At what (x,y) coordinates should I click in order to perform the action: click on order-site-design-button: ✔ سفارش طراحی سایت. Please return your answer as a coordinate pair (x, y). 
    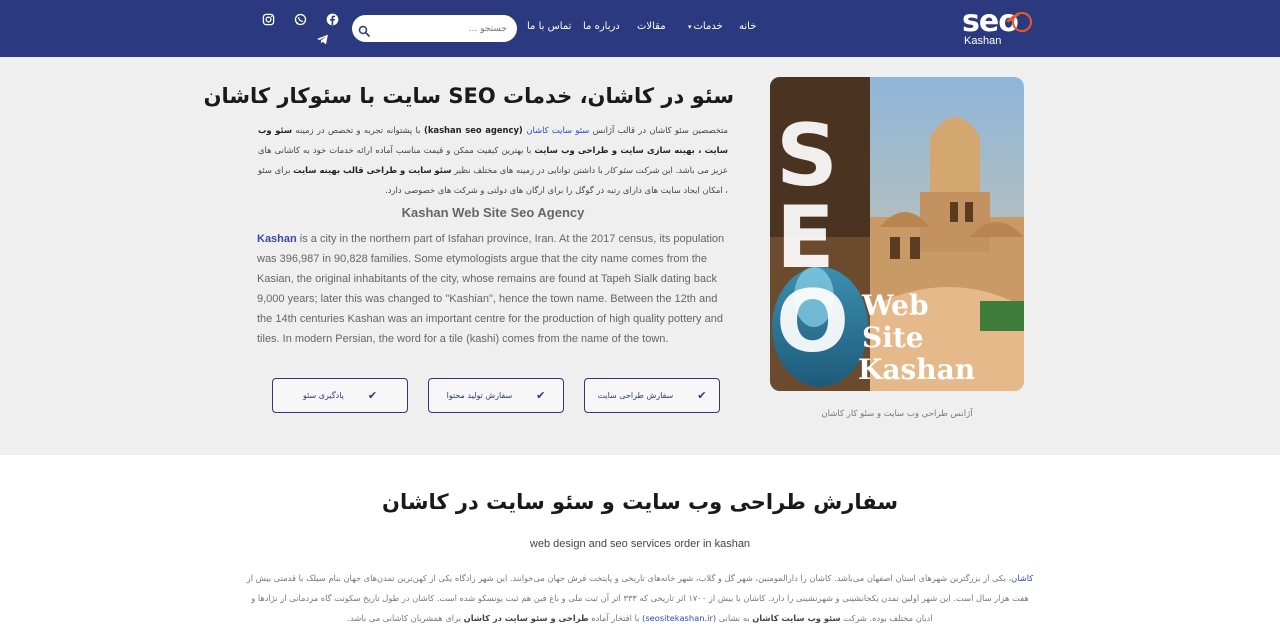
    Looking at the image, I should click on (652, 395).